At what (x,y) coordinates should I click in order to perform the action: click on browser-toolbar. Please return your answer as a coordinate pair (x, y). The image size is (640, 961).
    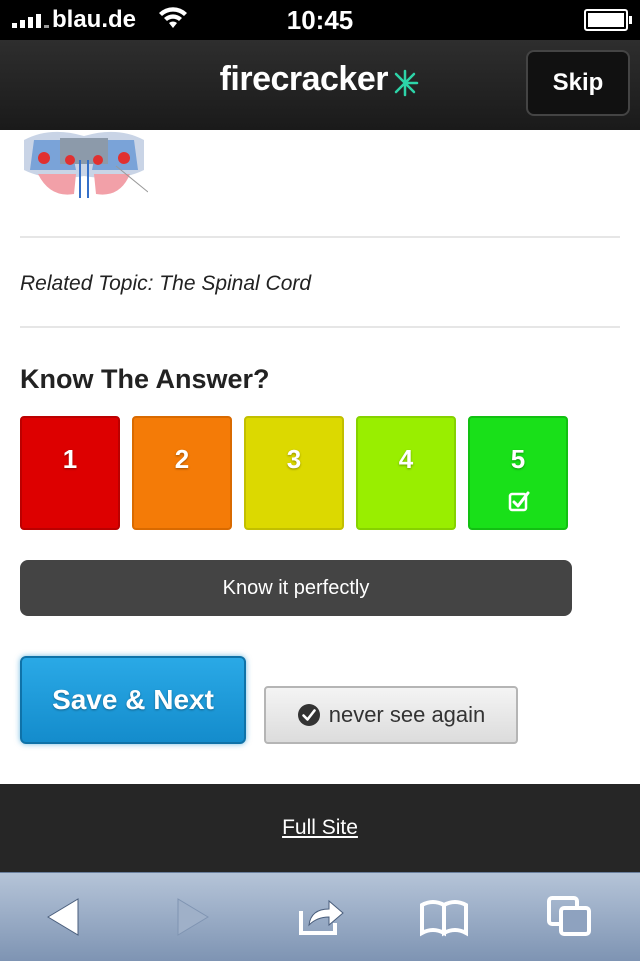
    Looking at the image, I should click on (320, 916).